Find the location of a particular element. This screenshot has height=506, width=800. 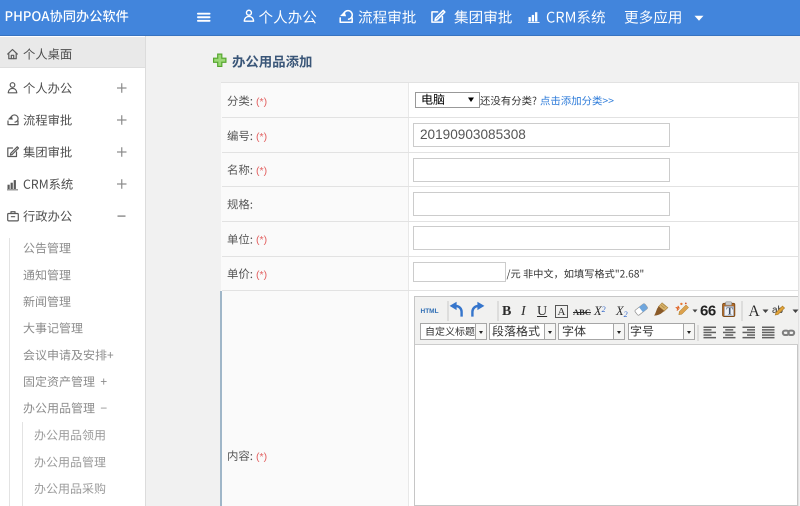

svg-text: 66 is located at coordinates (708, 311).